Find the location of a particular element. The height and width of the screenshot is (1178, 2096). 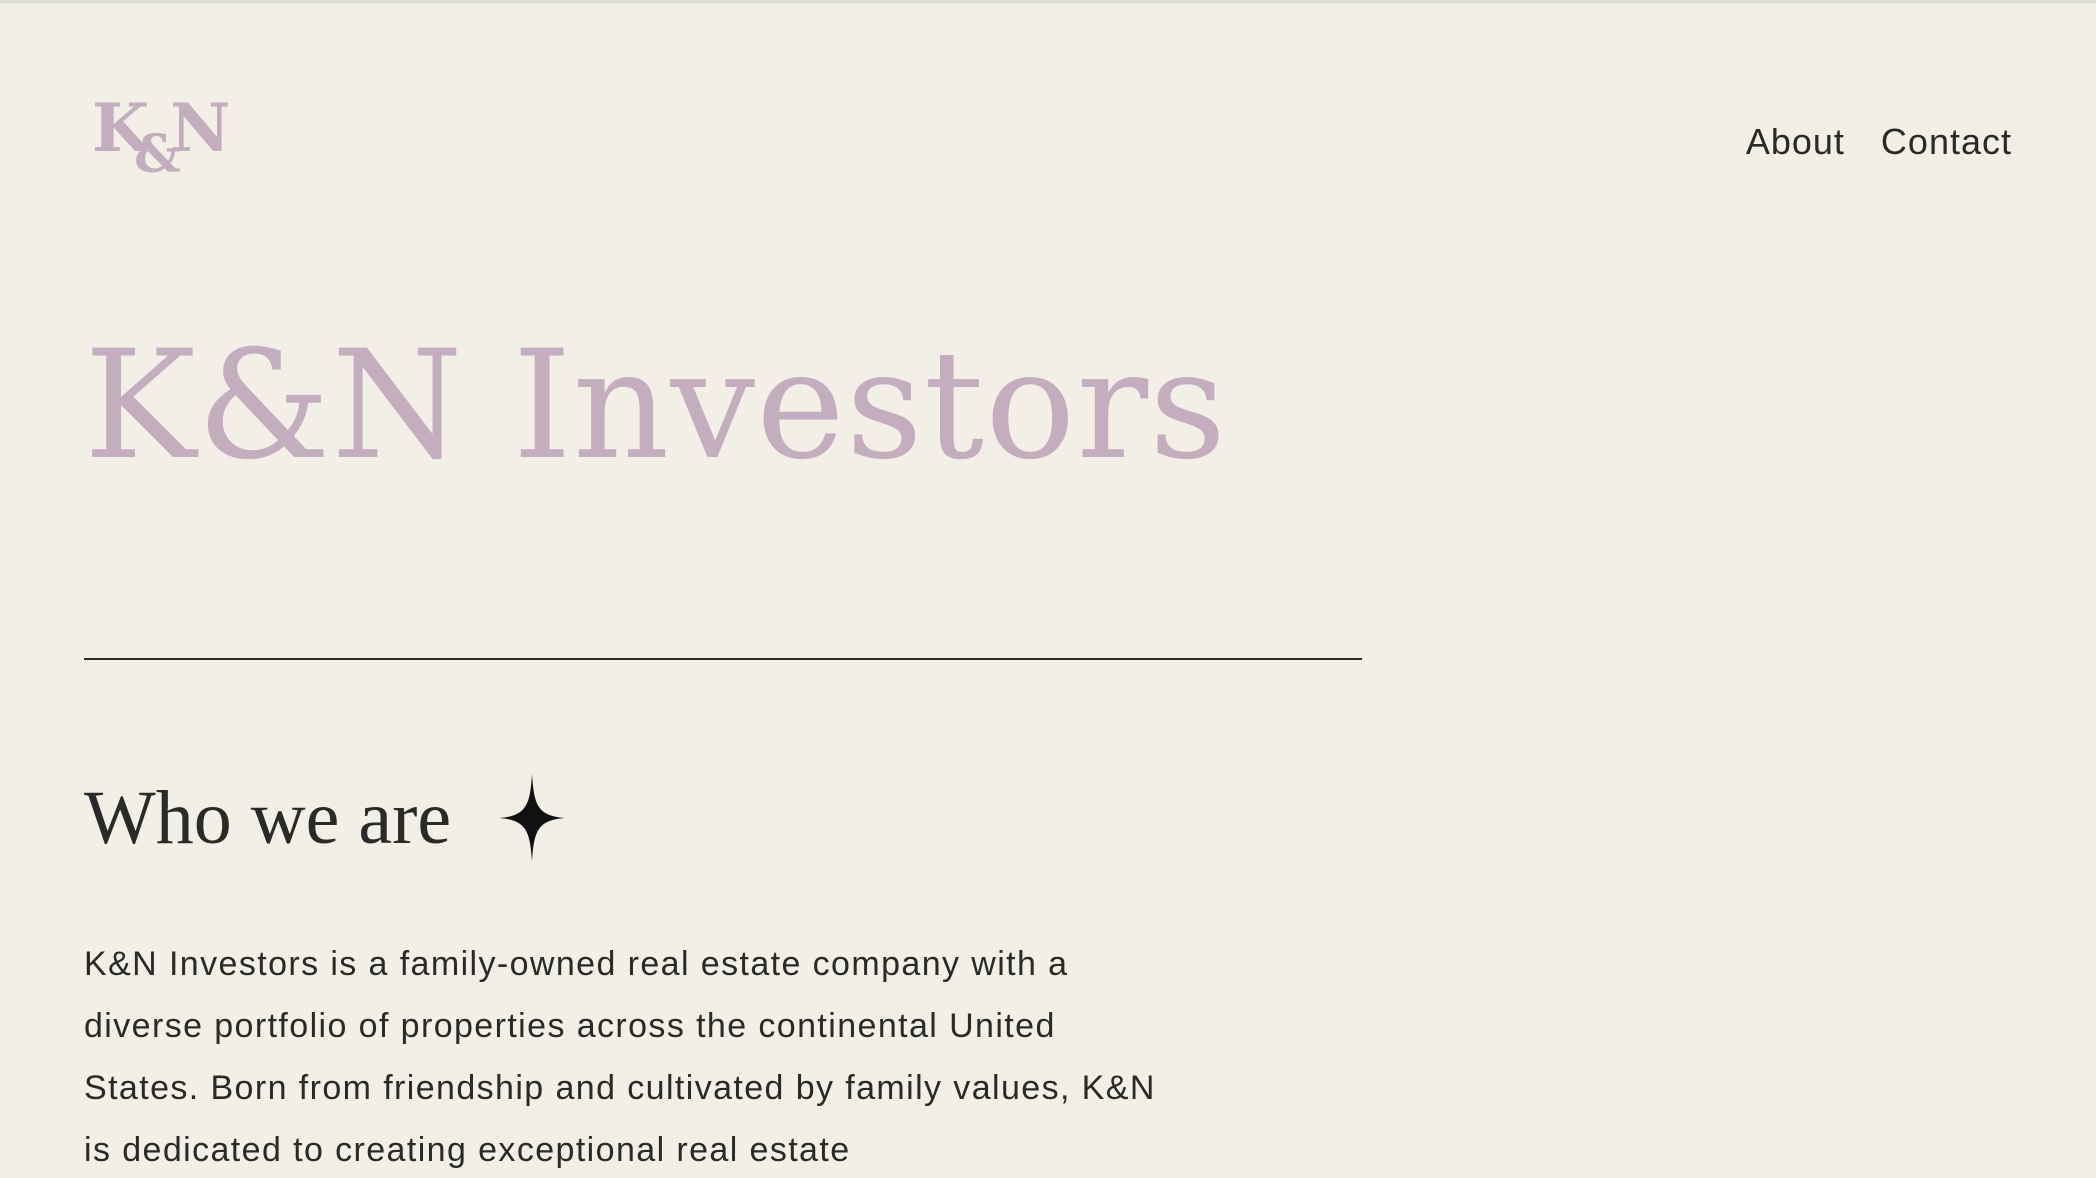

section-divider is located at coordinates (723, 659).